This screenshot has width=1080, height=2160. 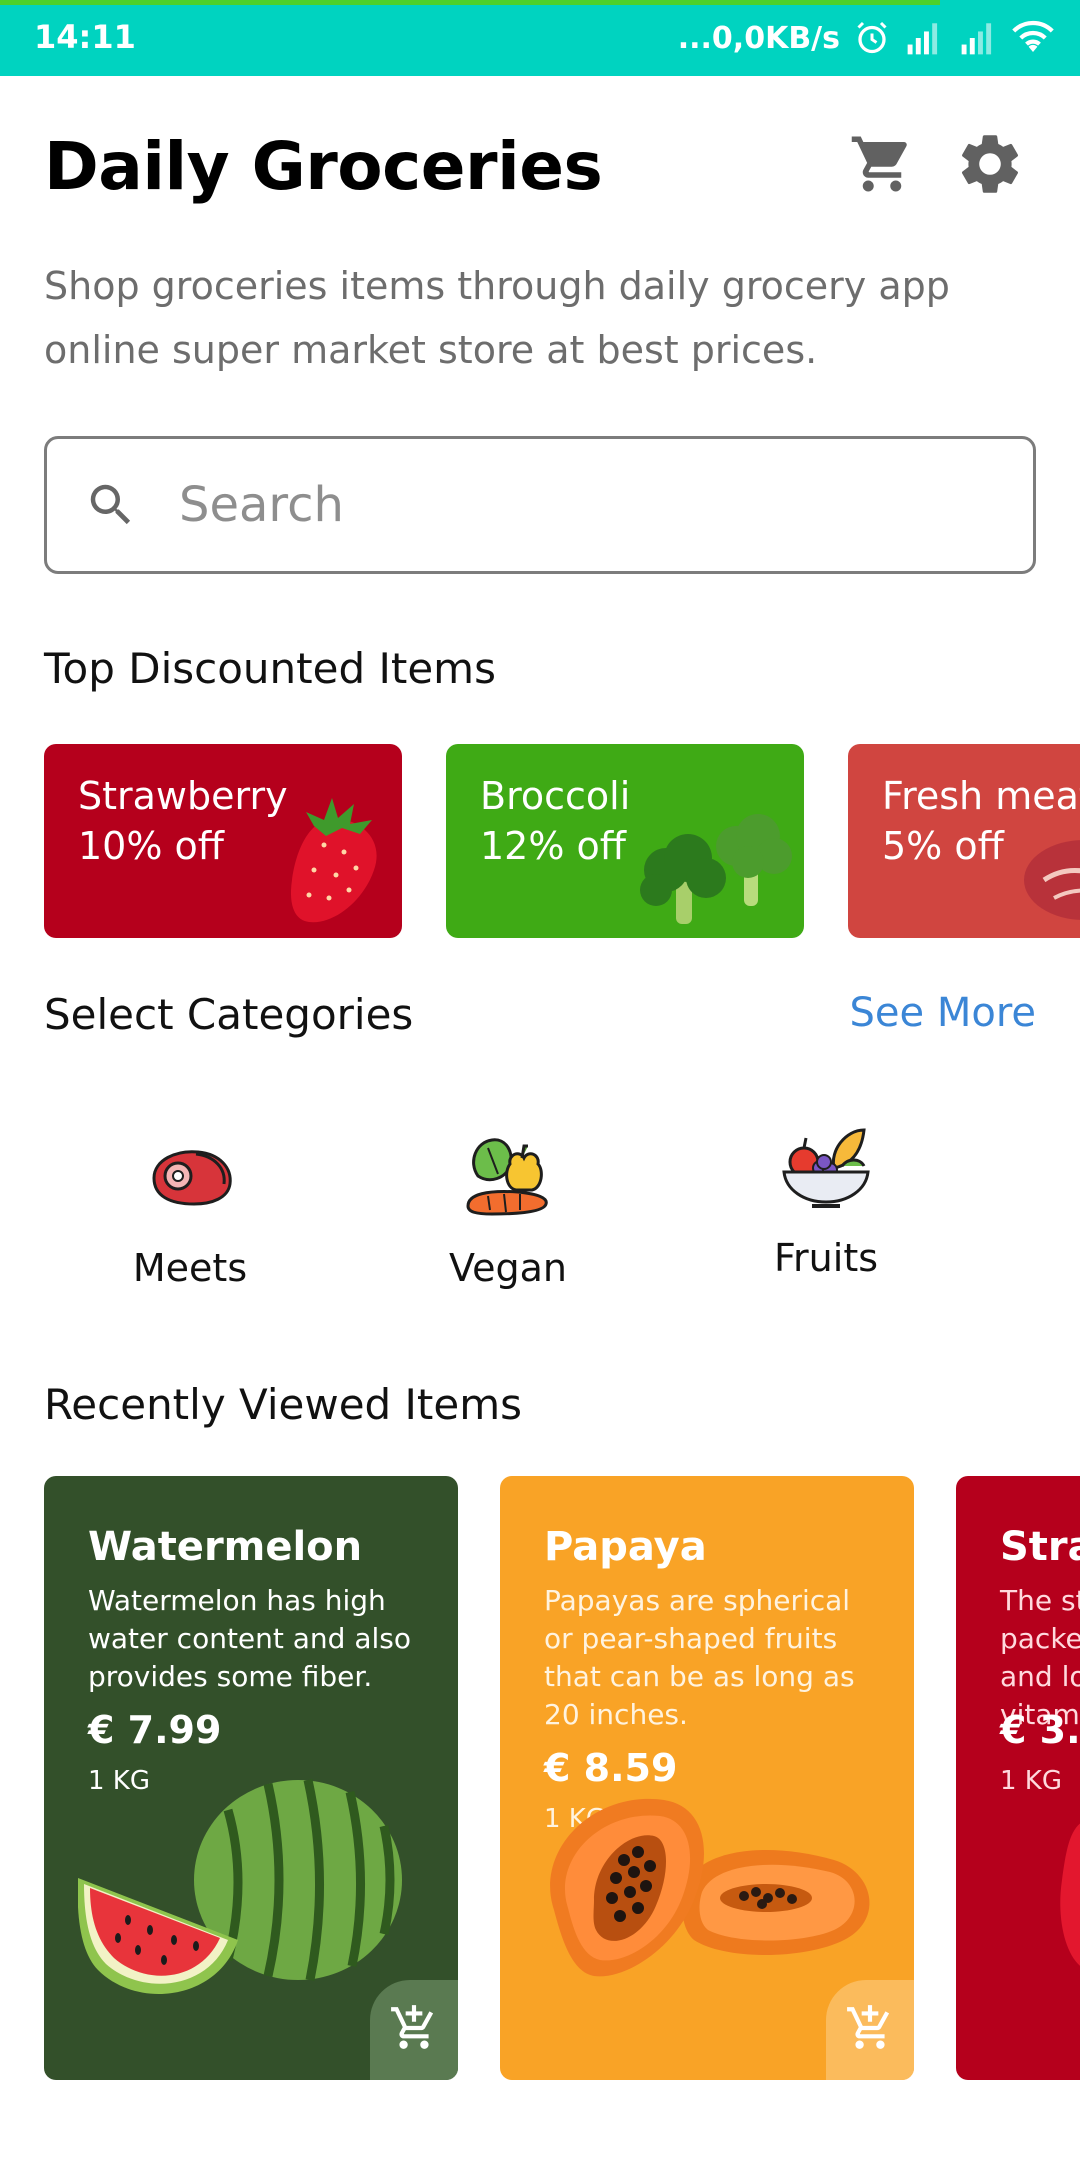 What do you see at coordinates (225, 1547) in the screenshot?
I see `product-name: Watermelon` at bounding box center [225, 1547].